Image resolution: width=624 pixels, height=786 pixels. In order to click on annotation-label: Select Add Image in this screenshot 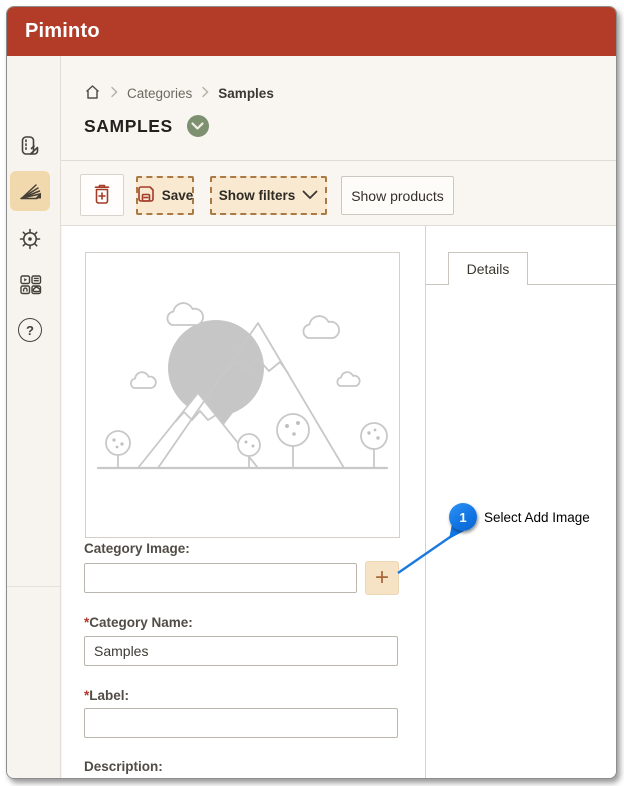, I will do `click(537, 517)`.